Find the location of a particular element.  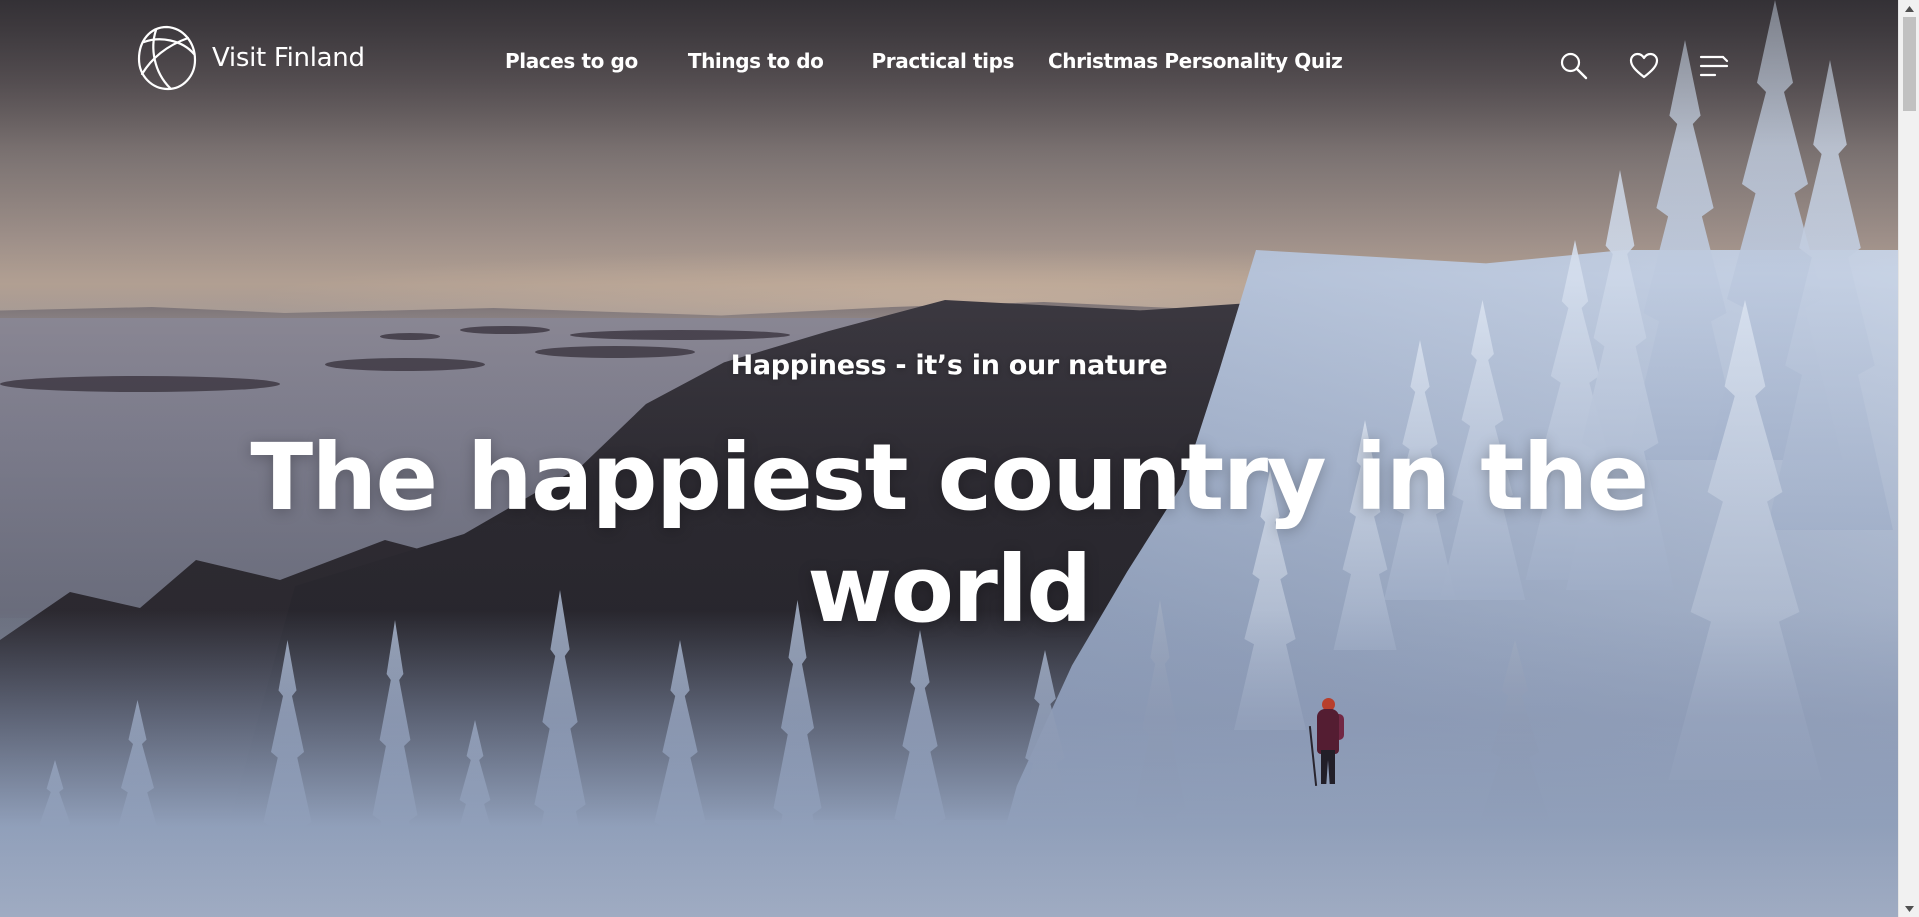

scroll-up-arrow-icon is located at coordinates (1909, 8).